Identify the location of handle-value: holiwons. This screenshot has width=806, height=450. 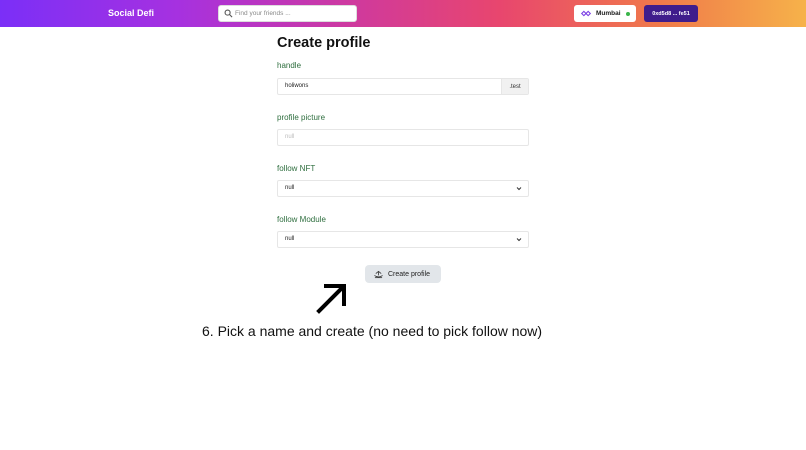
(297, 86).